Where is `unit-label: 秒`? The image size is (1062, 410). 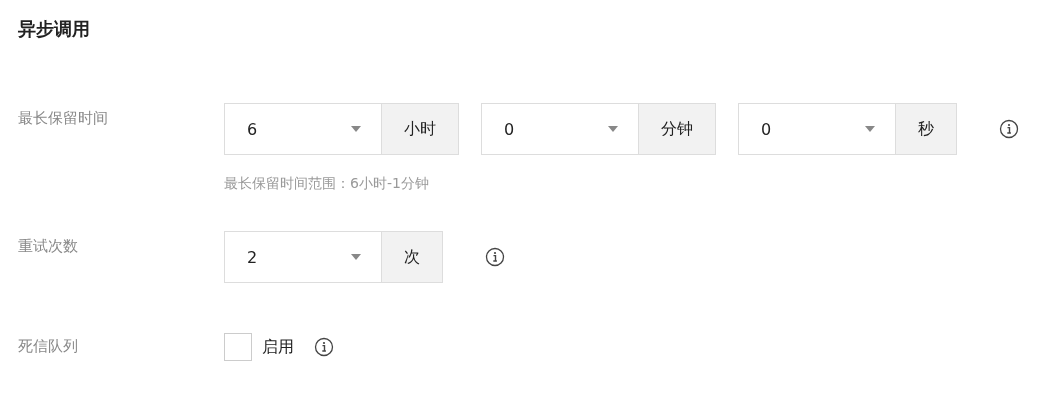 unit-label: 秒 is located at coordinates (926, 129).